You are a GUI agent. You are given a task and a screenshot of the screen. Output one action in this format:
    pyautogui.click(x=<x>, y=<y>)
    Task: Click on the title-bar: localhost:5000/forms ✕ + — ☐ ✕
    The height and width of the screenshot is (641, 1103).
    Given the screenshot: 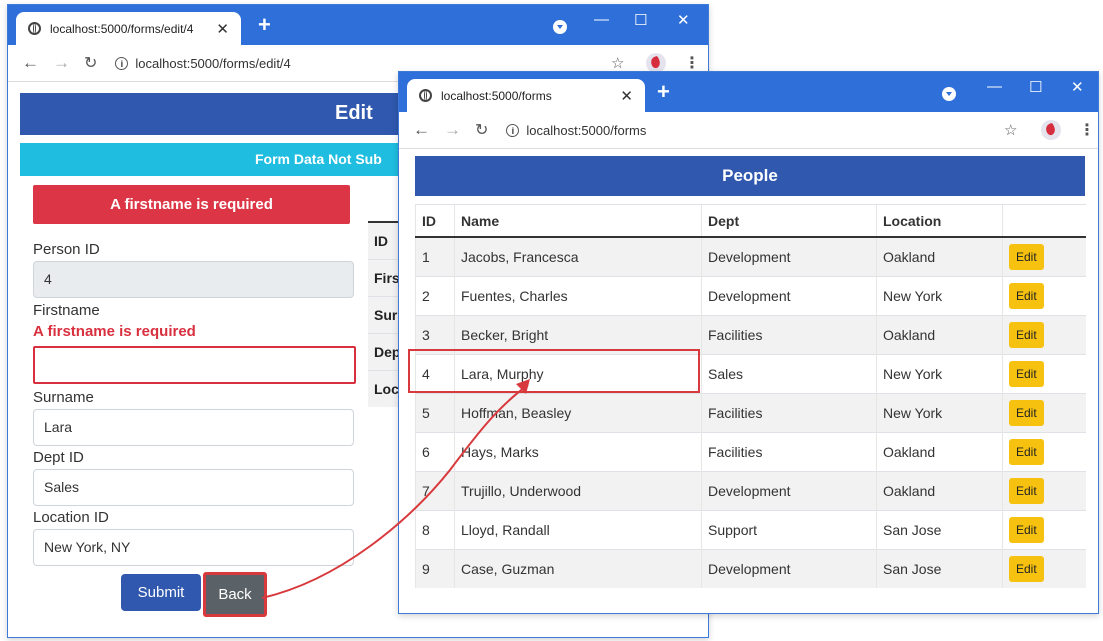 What is the action you would take?
    pyautogui.click(x=748, y=92)
    